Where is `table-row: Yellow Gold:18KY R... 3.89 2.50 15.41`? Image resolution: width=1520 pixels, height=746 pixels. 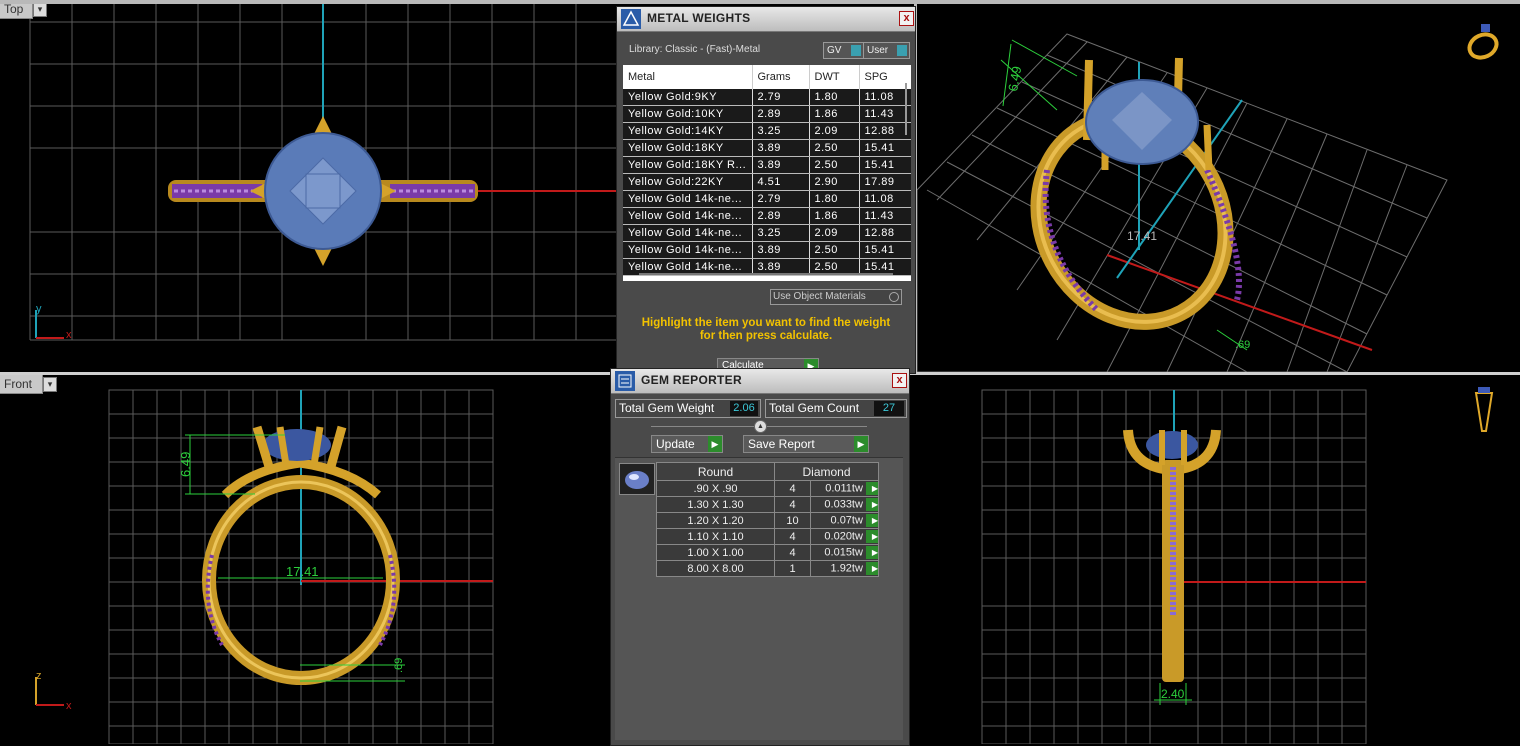 table-row: Yellow Gold:18KY R... 3.89 2.50 15.41 is located at coordinates (767, 165).